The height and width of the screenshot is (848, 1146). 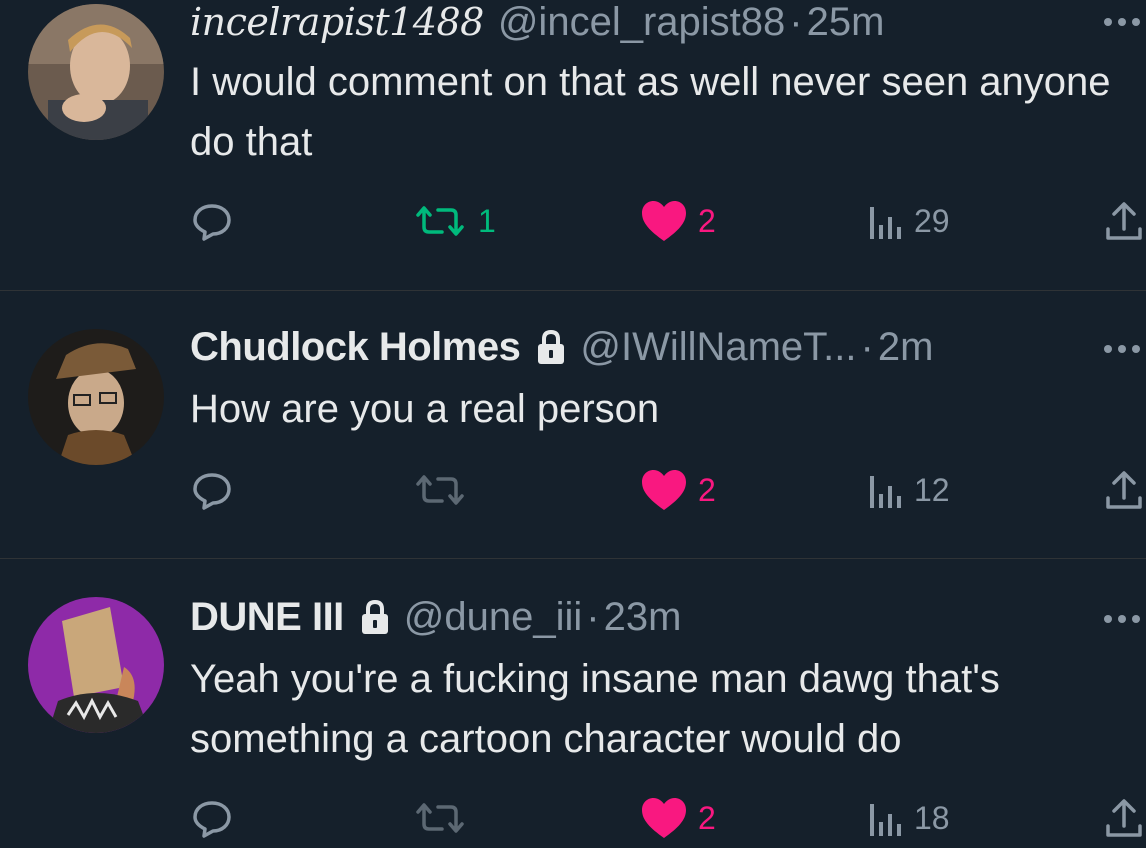 What do you see at coordinates (932, 489) in the screenshot?
I see `views-count: 12` at bounding box center [932, 489].